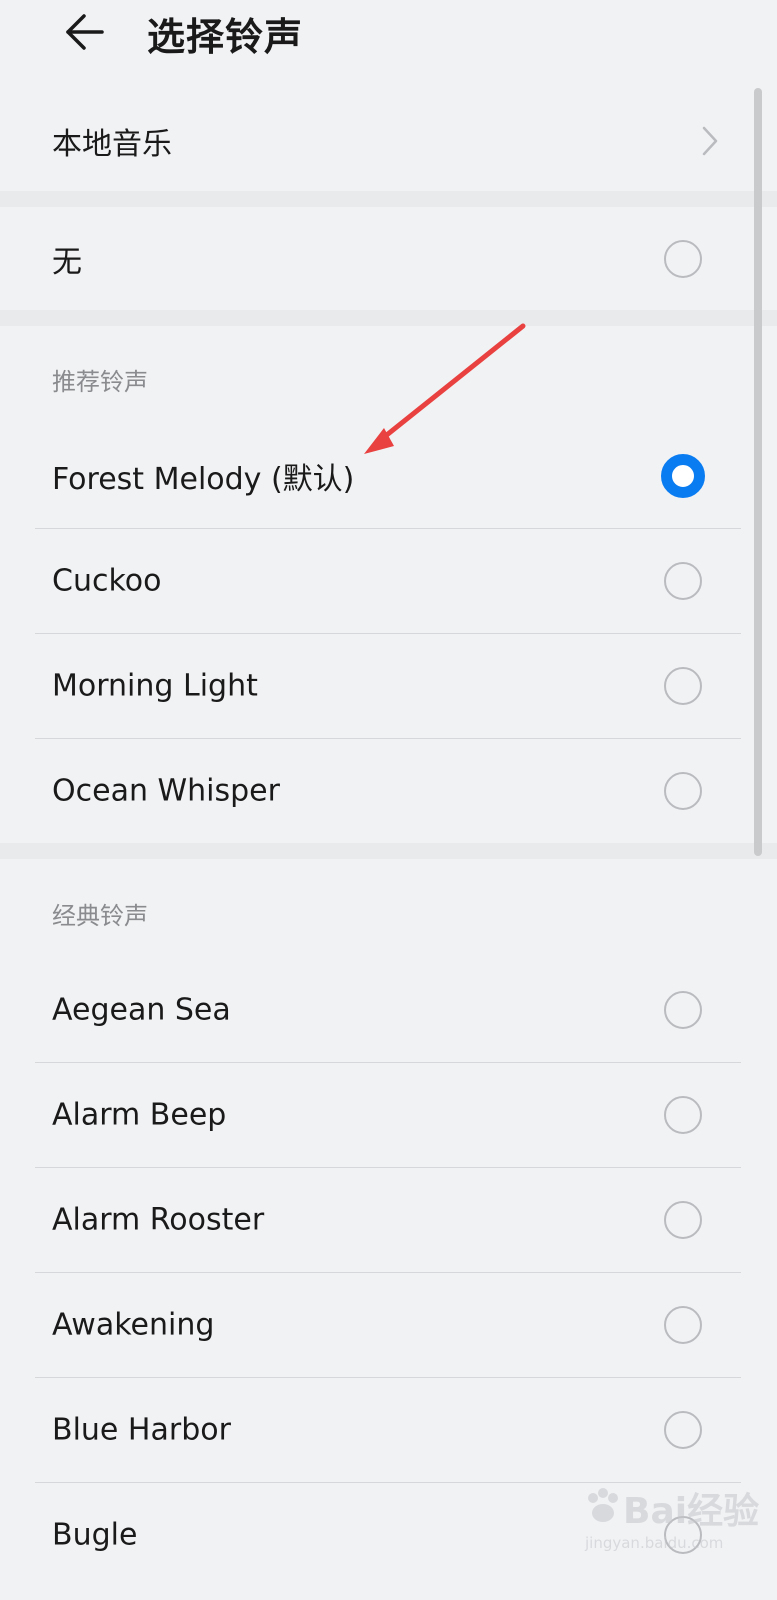  What do you see at coordinates (95, 1535) in the screenshot?
I see `ringtone-label: Bugle` at bounding box center [95, 1535].